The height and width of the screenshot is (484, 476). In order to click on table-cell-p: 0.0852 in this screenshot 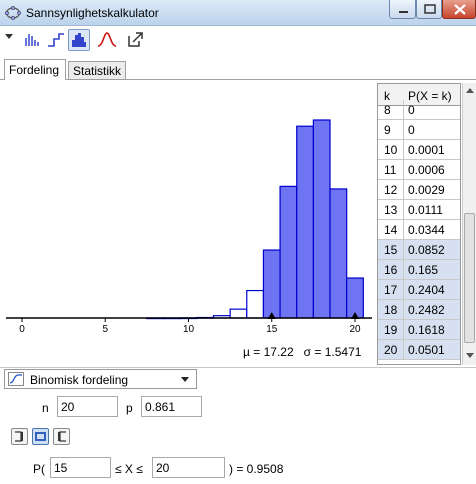, I will do `click(426, 250)`.